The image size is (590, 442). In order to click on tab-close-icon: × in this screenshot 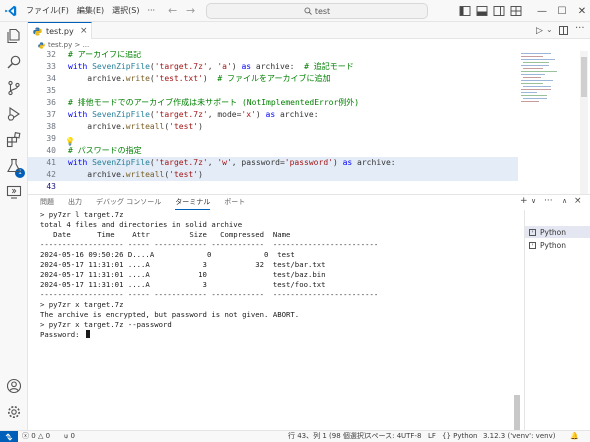, I will do `click(84, 31)`.